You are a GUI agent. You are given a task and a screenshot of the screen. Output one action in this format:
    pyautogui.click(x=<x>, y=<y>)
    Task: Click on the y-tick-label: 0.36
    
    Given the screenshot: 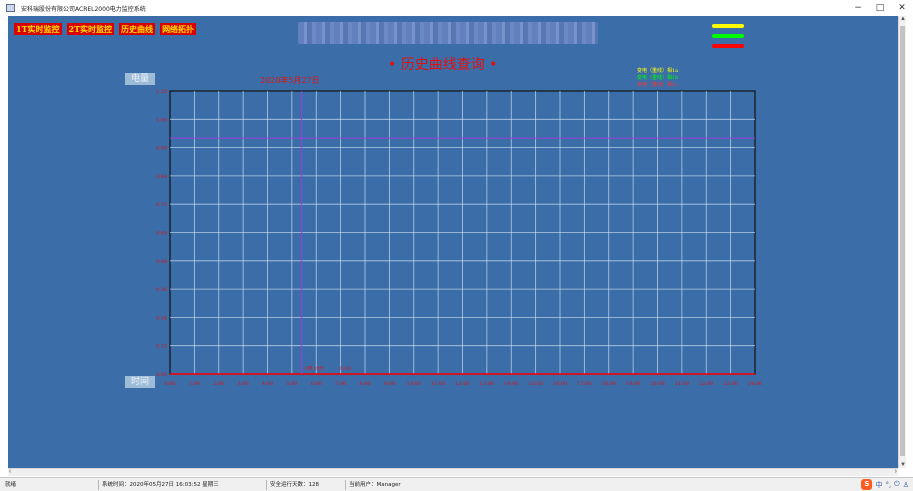 What is the action you would take?
    pyautogui.click(x=161, y=290)
    